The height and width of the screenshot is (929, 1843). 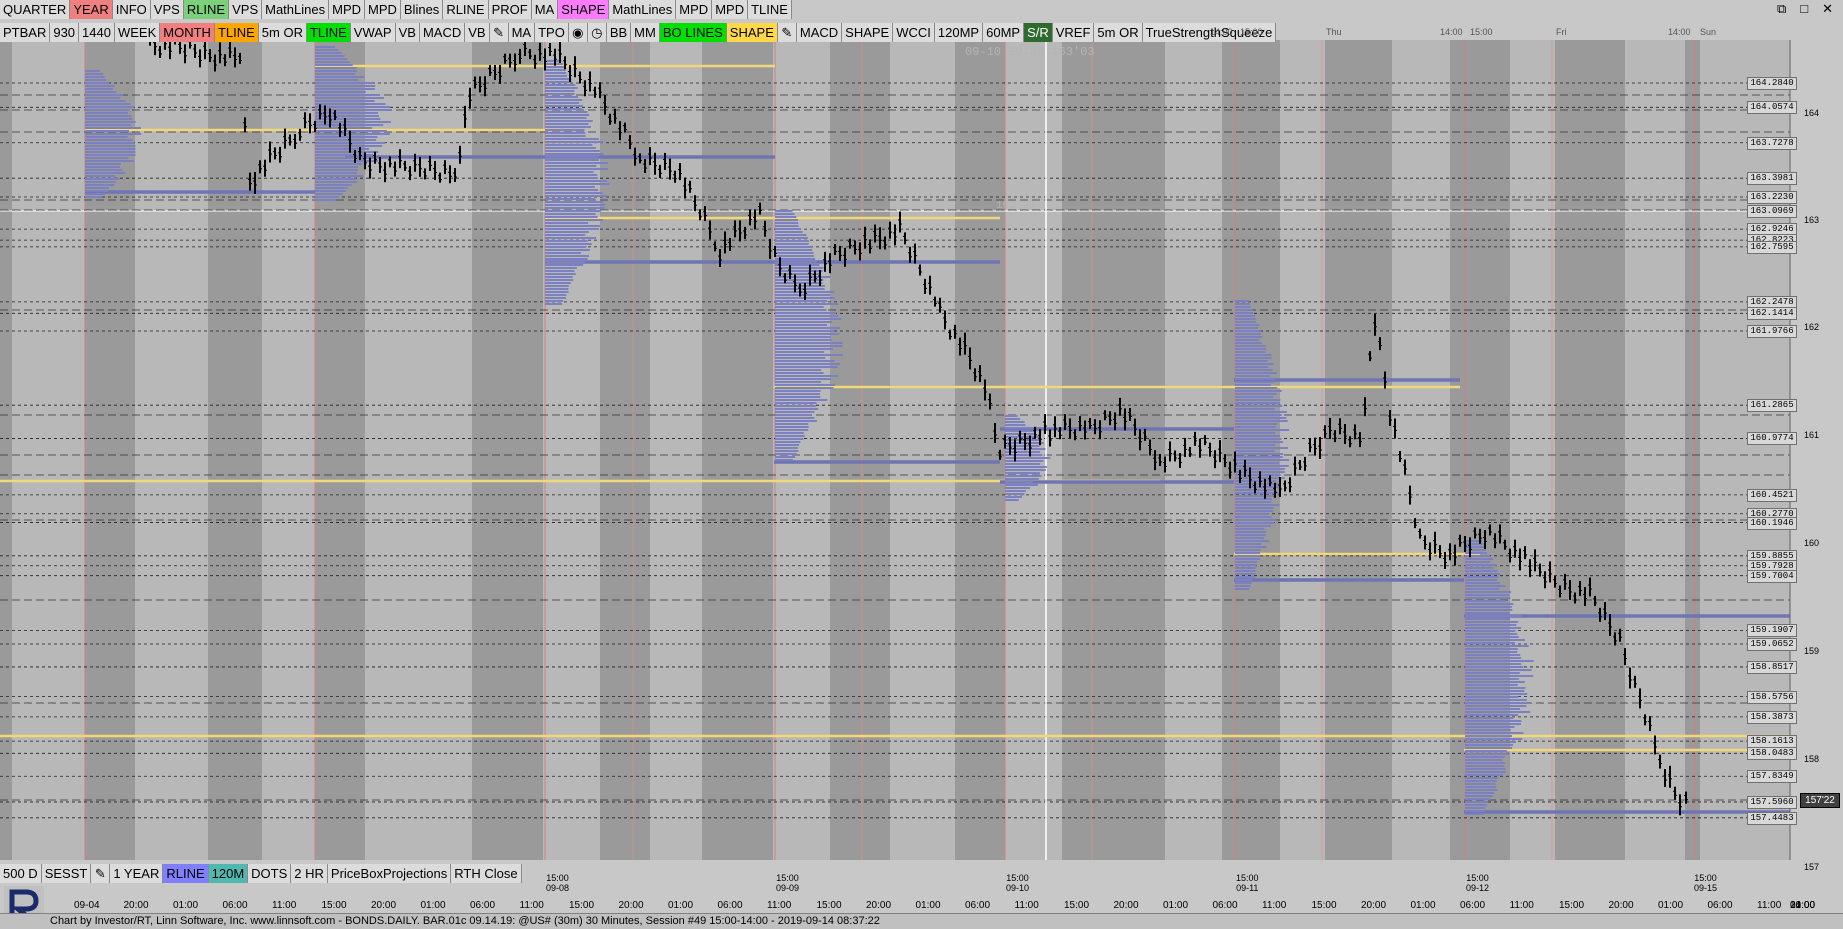 What do you see at coordinates (282, 32) in the screenshot?
I see `second-toolbar-button-6: 5m OR` at bounding box center [282, 32].